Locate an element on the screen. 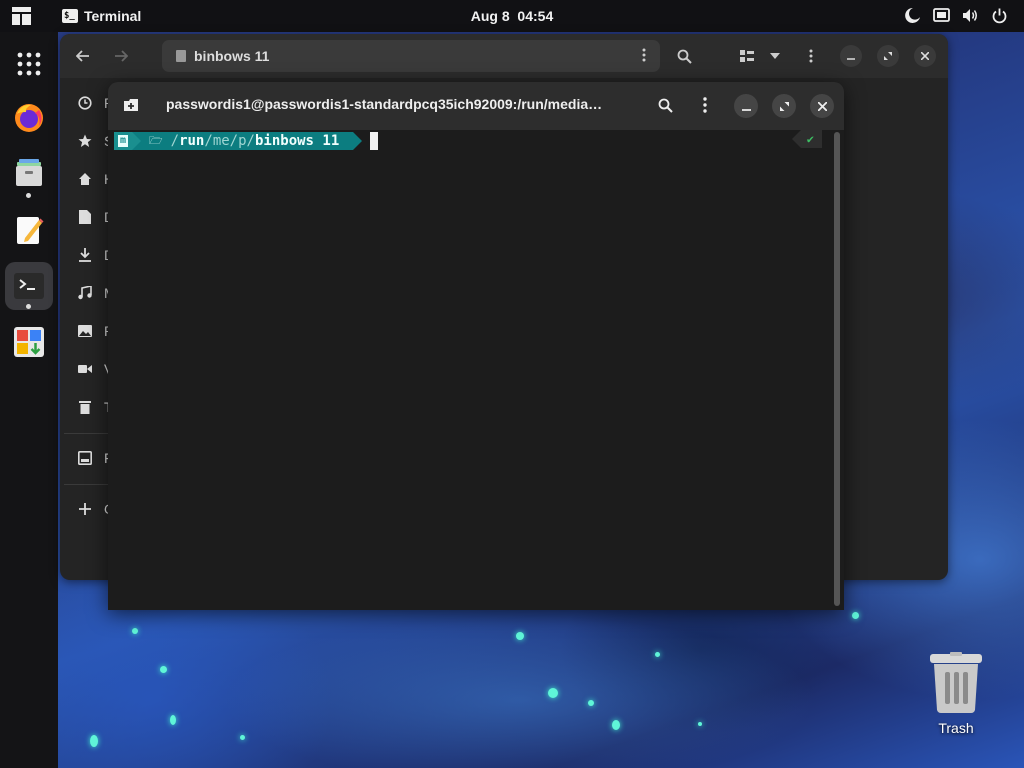 This screenshot has height=768, width=1024. files-headerbar: binbows 11 is located at coordinates (504, 56).